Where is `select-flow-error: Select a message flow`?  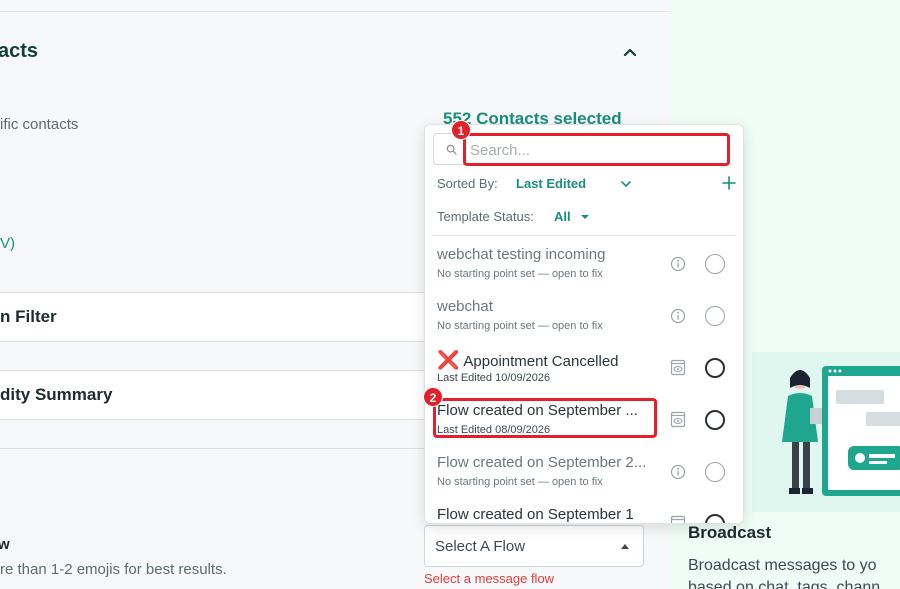
select-flow-error: Select a message flow is located at coordinates (489, 578).